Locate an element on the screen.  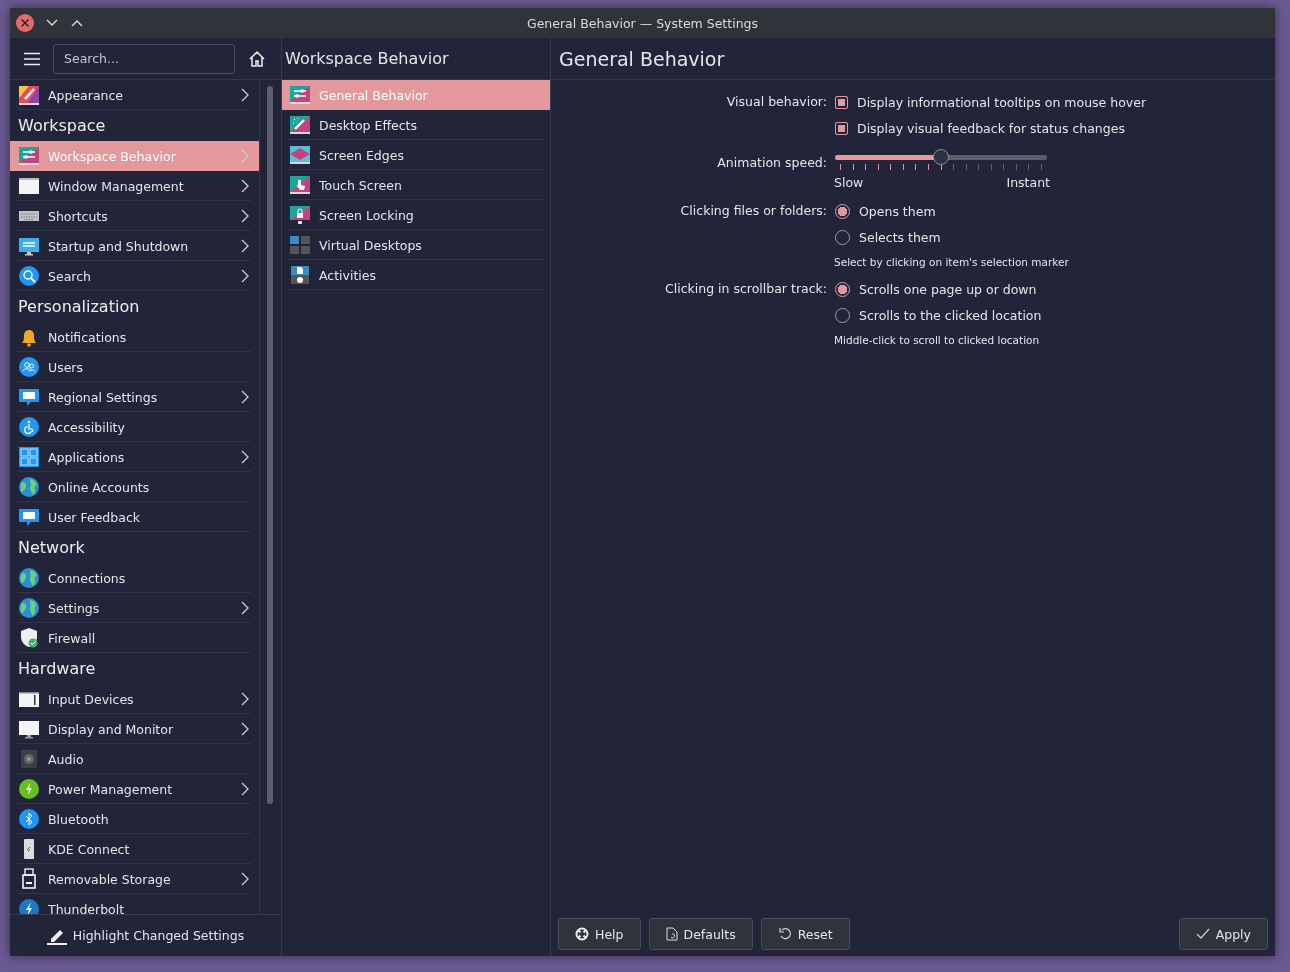
category-item: Virtual Desktops is located at coordinates (416, 245).